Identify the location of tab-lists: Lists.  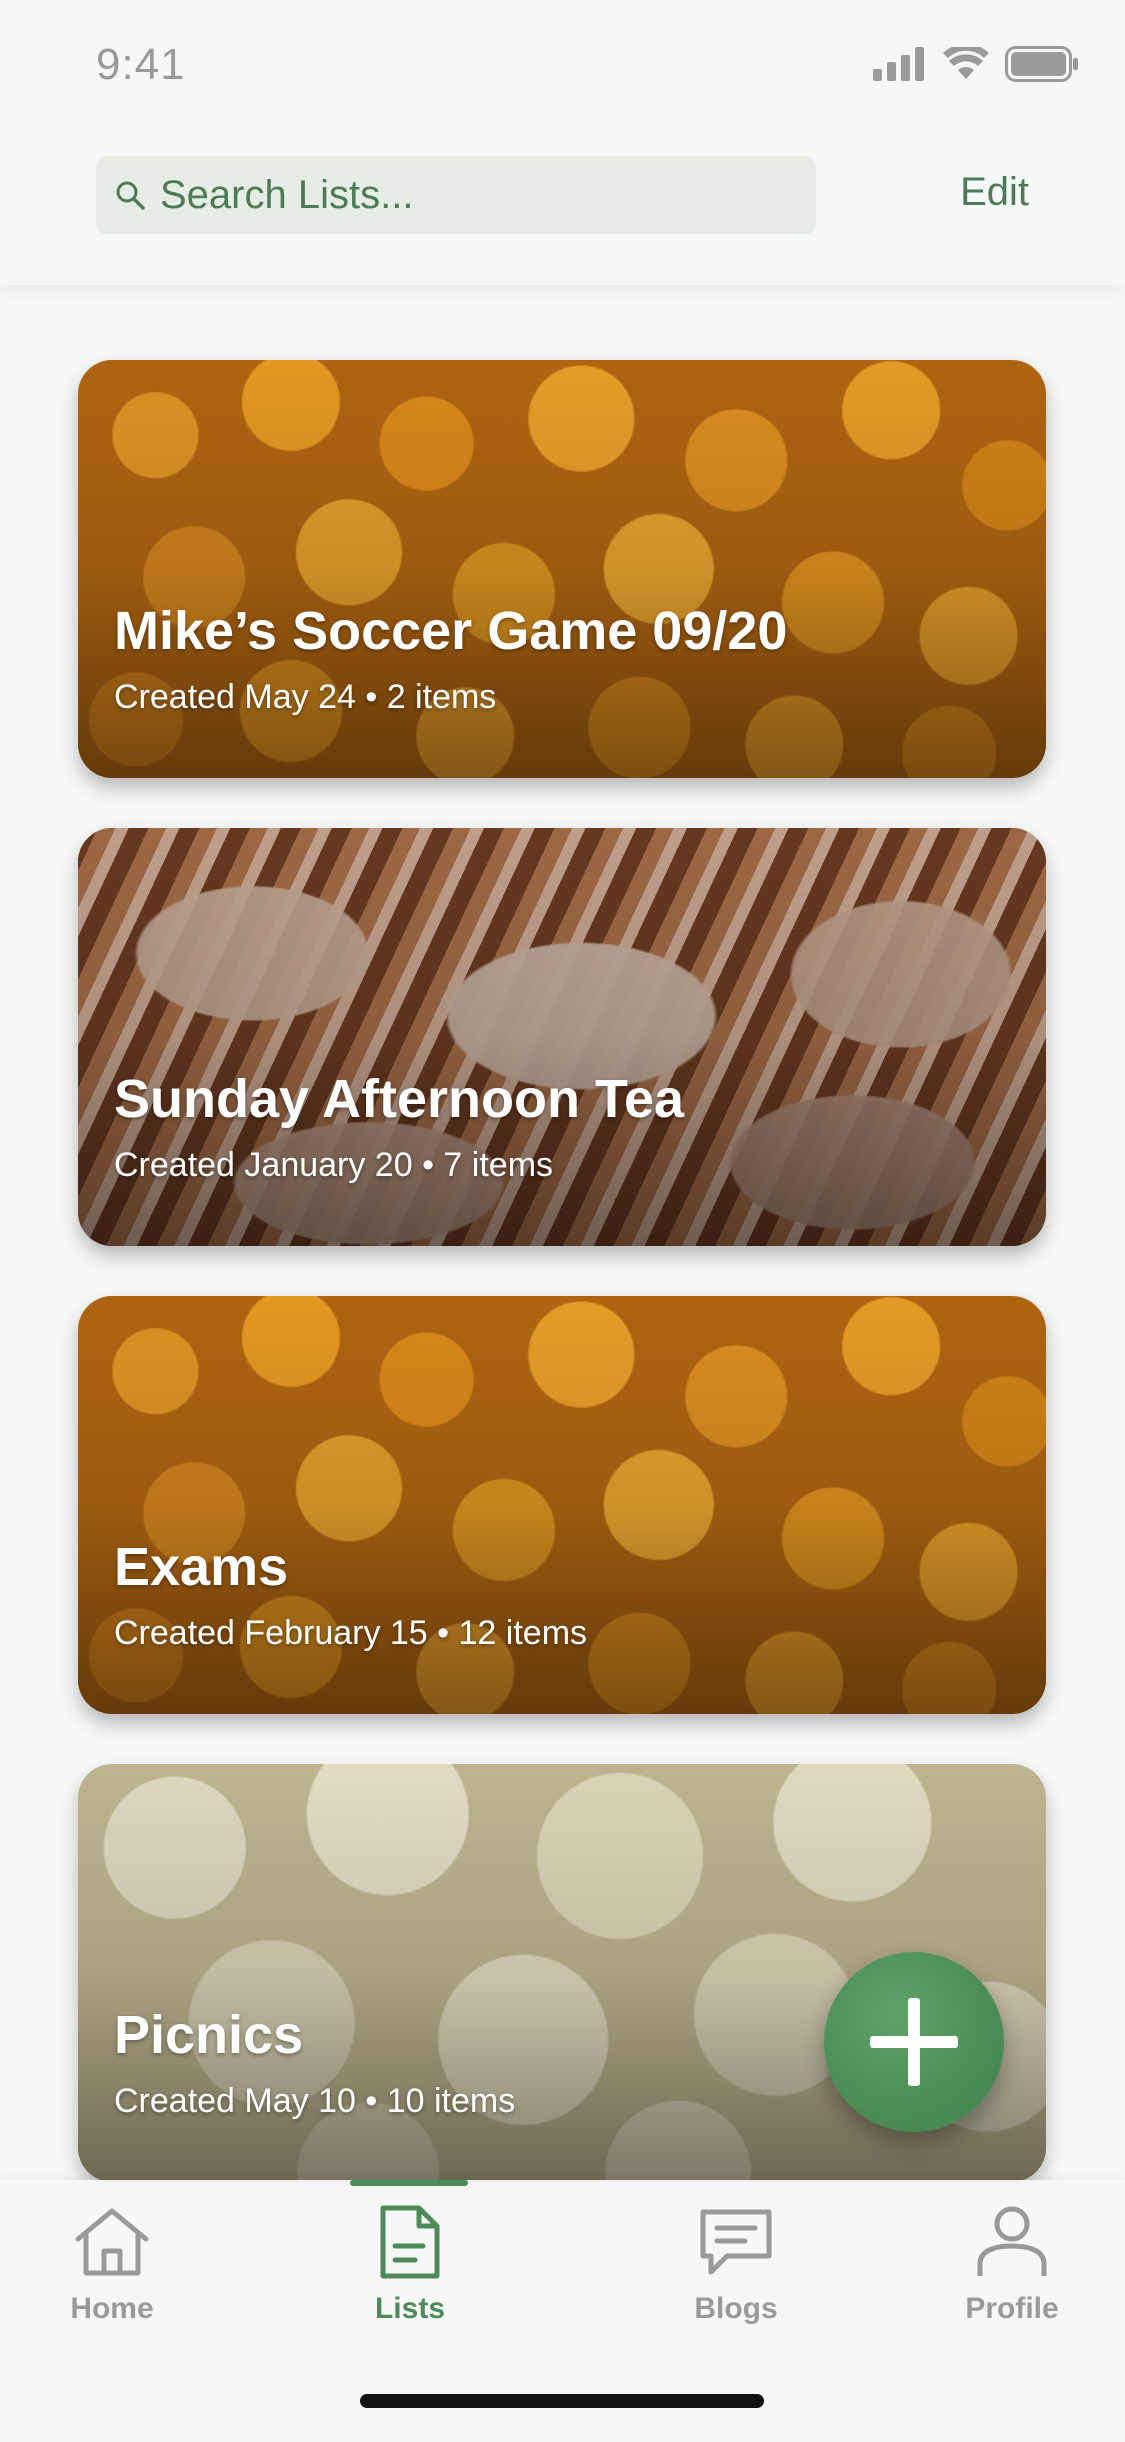
(410, 2264).